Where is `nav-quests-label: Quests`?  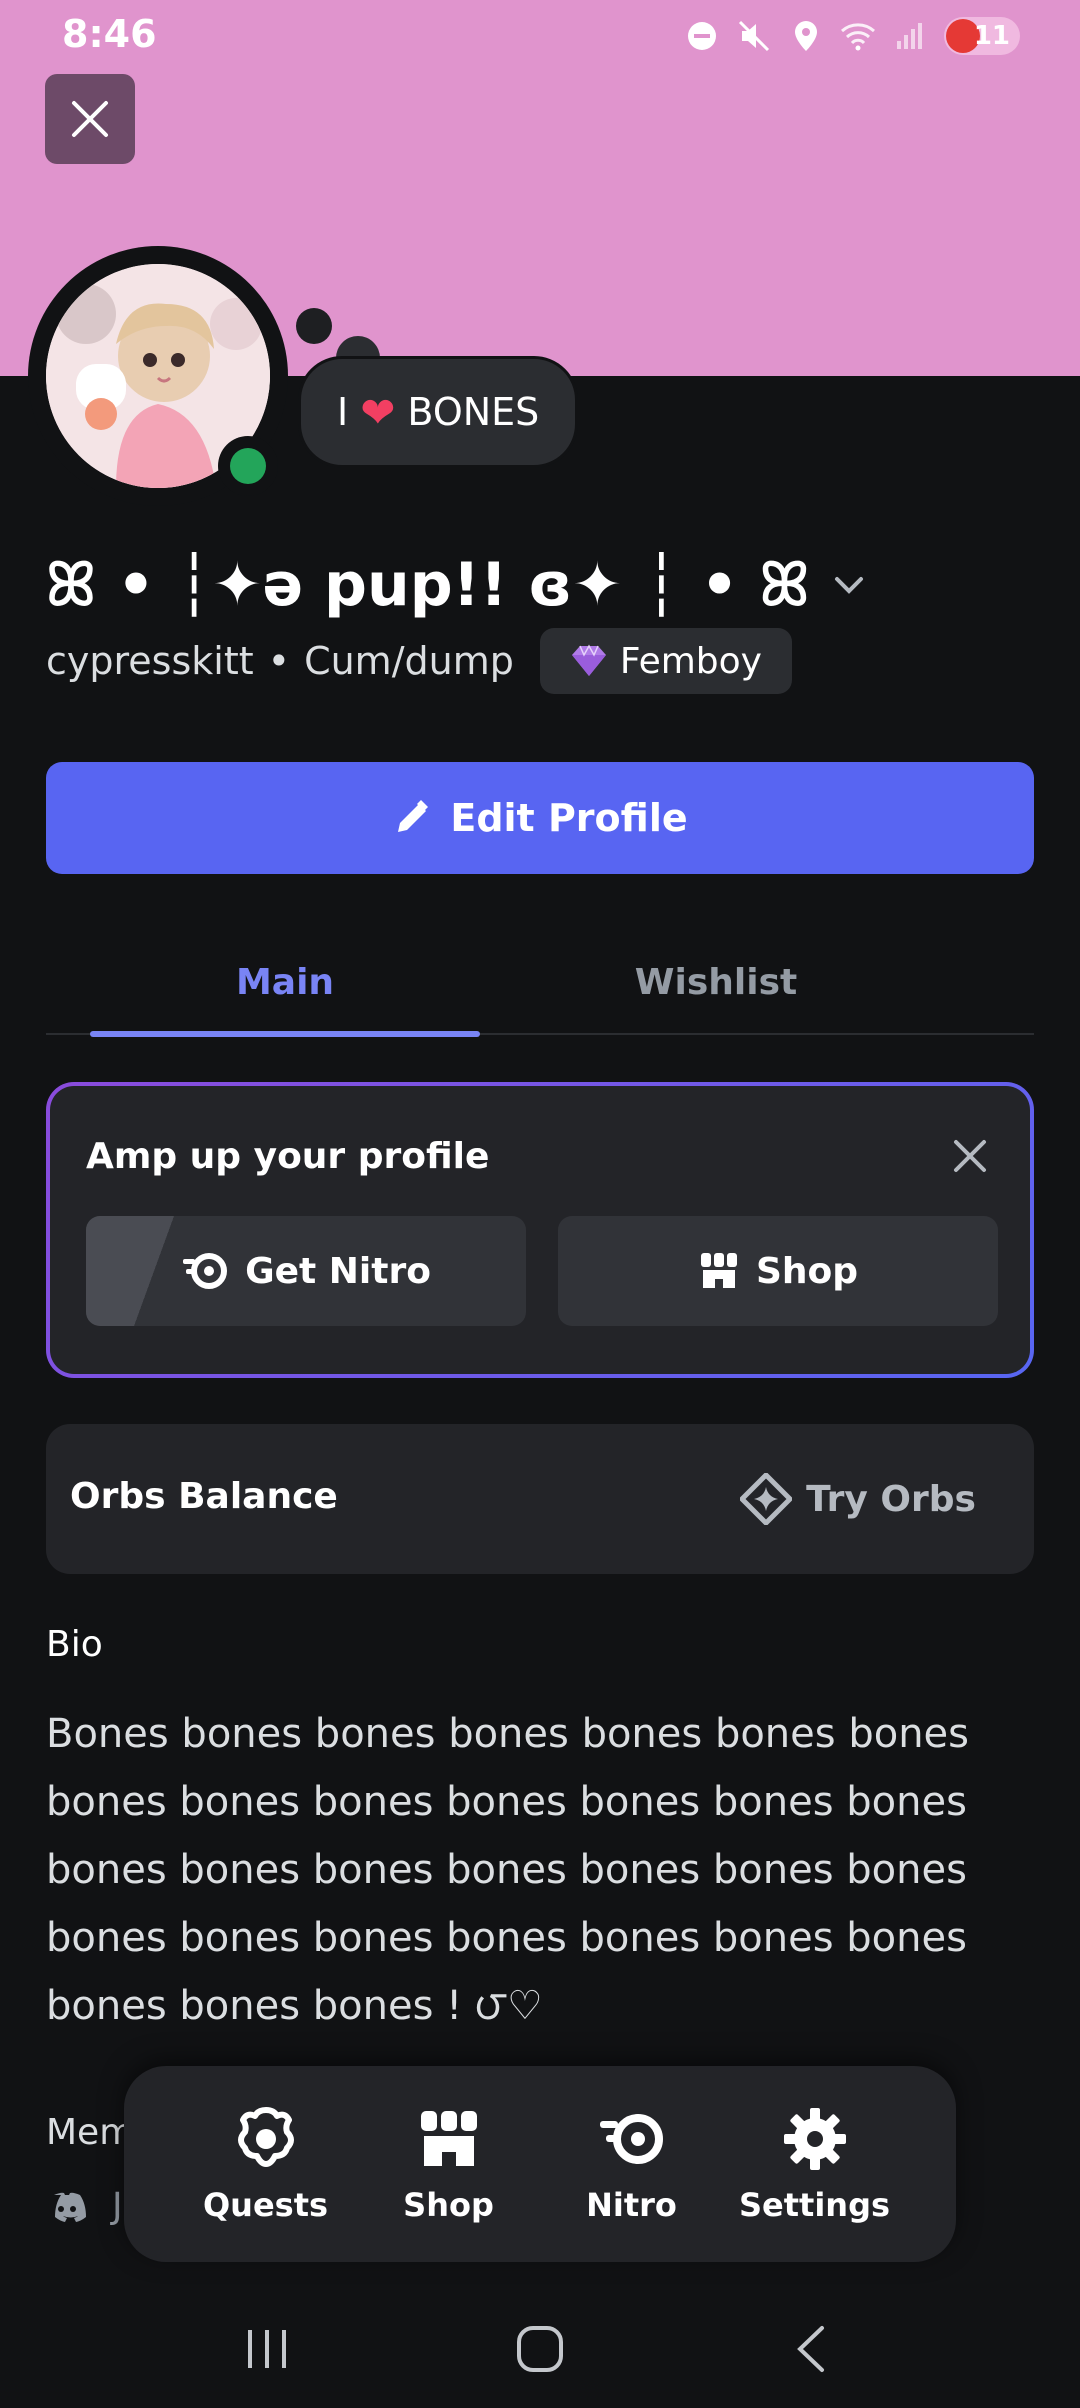
nav-quests-label: Quests is located at coordinates (265, 2205).